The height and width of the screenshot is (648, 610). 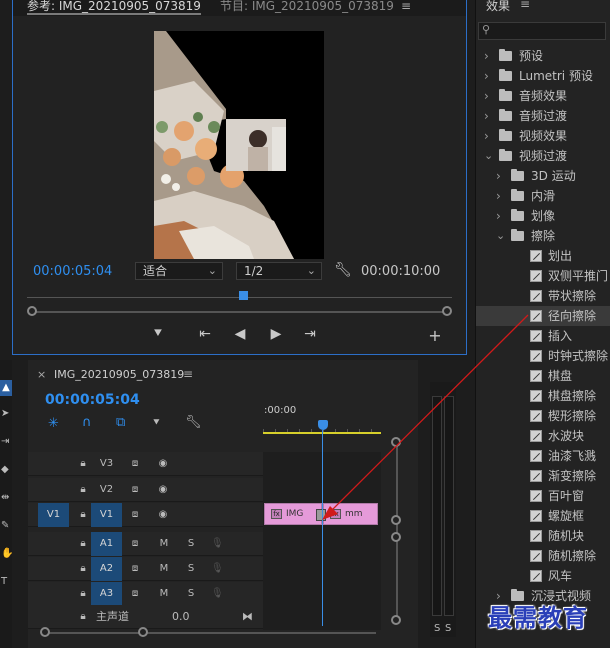 I want to click on effects-item-25: 随机擦除, so click(x=543, y=556).